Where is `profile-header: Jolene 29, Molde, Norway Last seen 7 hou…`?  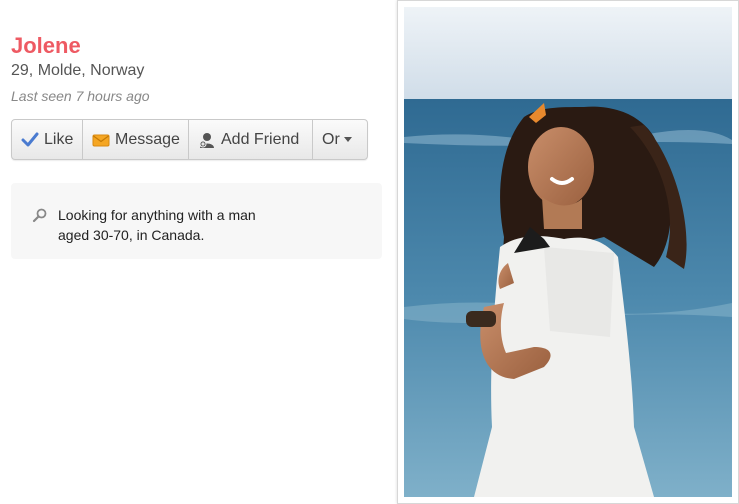
profile-header: Jolene 29, Molde, Norway Last seen 7 hou… is located at coordinates (201, 69).